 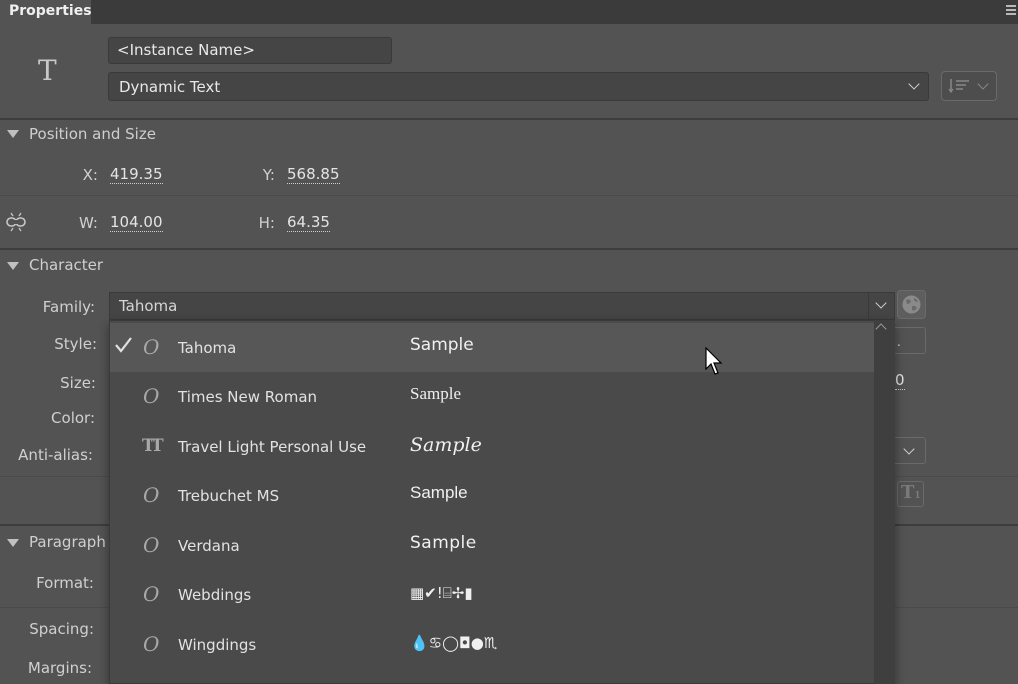 What do you see at coordinates (92, 134) in the screenshot?
I see `section-header-position-size: Position and Size` at bounding box center [92, 134].